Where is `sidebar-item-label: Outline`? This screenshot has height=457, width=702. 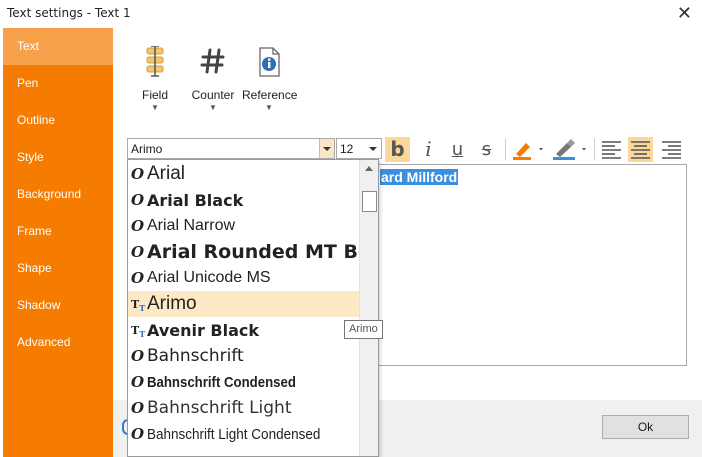 sidebar-item-label: Outline is located at coordinates (36, 120).